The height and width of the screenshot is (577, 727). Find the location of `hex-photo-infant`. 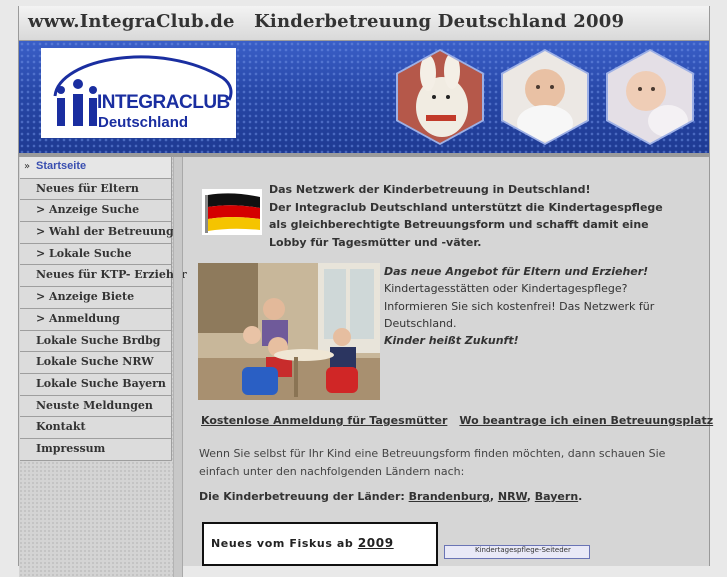

hex-photo-infant is located at coordinates (650, 97).